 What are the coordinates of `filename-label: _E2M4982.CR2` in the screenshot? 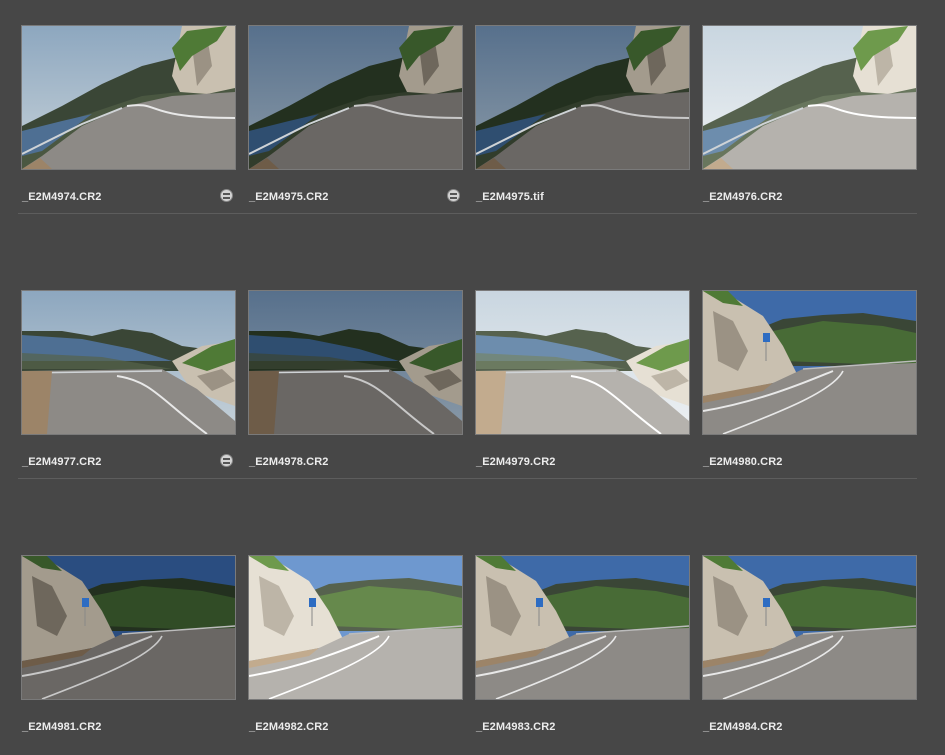 It's located at (289, 727).